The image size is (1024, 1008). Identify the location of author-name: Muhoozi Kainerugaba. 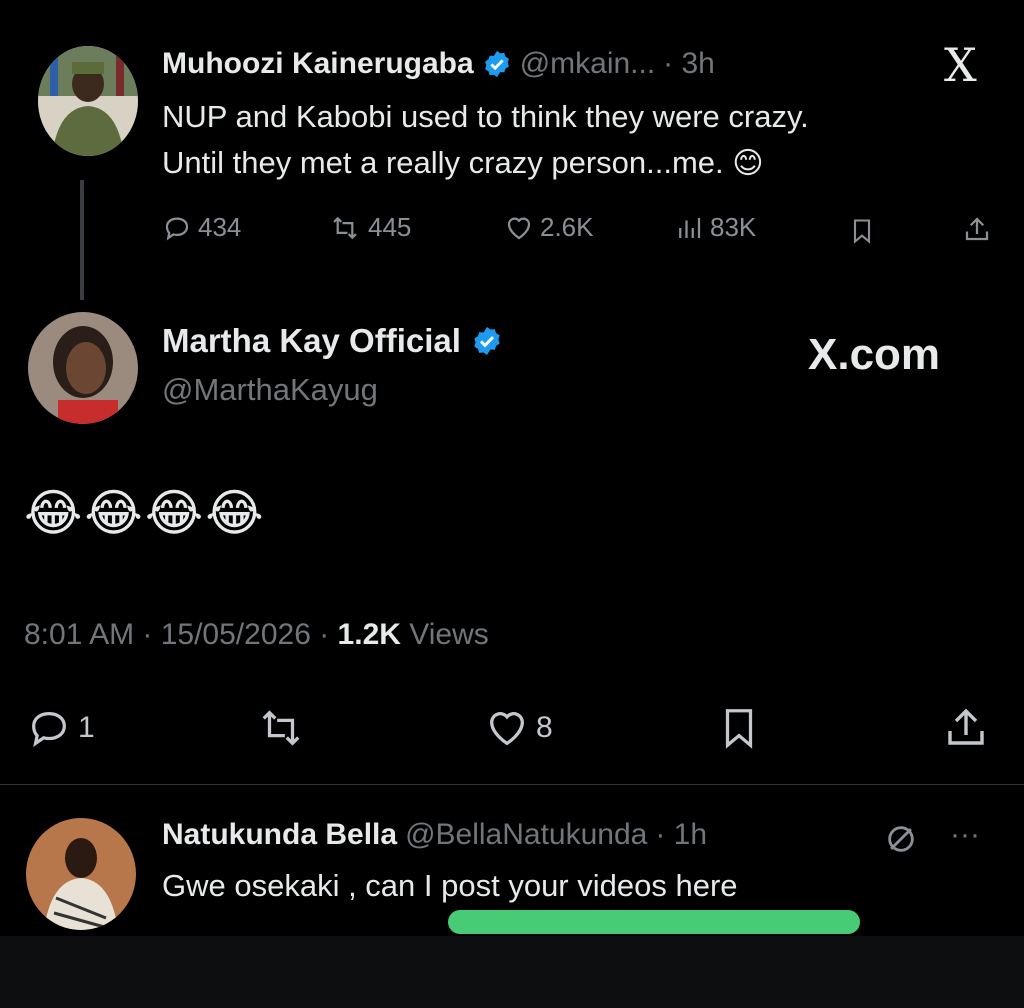
(318, 64).